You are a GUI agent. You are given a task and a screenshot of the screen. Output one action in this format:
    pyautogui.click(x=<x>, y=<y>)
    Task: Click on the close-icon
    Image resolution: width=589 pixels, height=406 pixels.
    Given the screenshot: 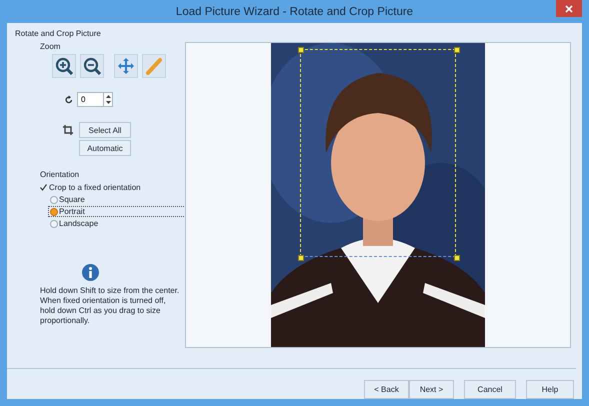 What is the action you would take?
    pyautogui.click(x=569, y=8)
    